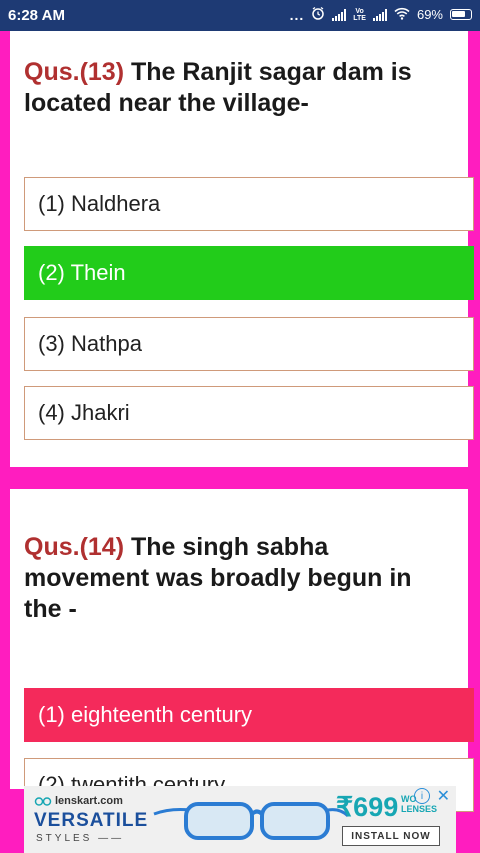  What do you see at coordinates (318, 14) in the screenshot?
I see `alarm-icon` at bounding box center [318, 14].